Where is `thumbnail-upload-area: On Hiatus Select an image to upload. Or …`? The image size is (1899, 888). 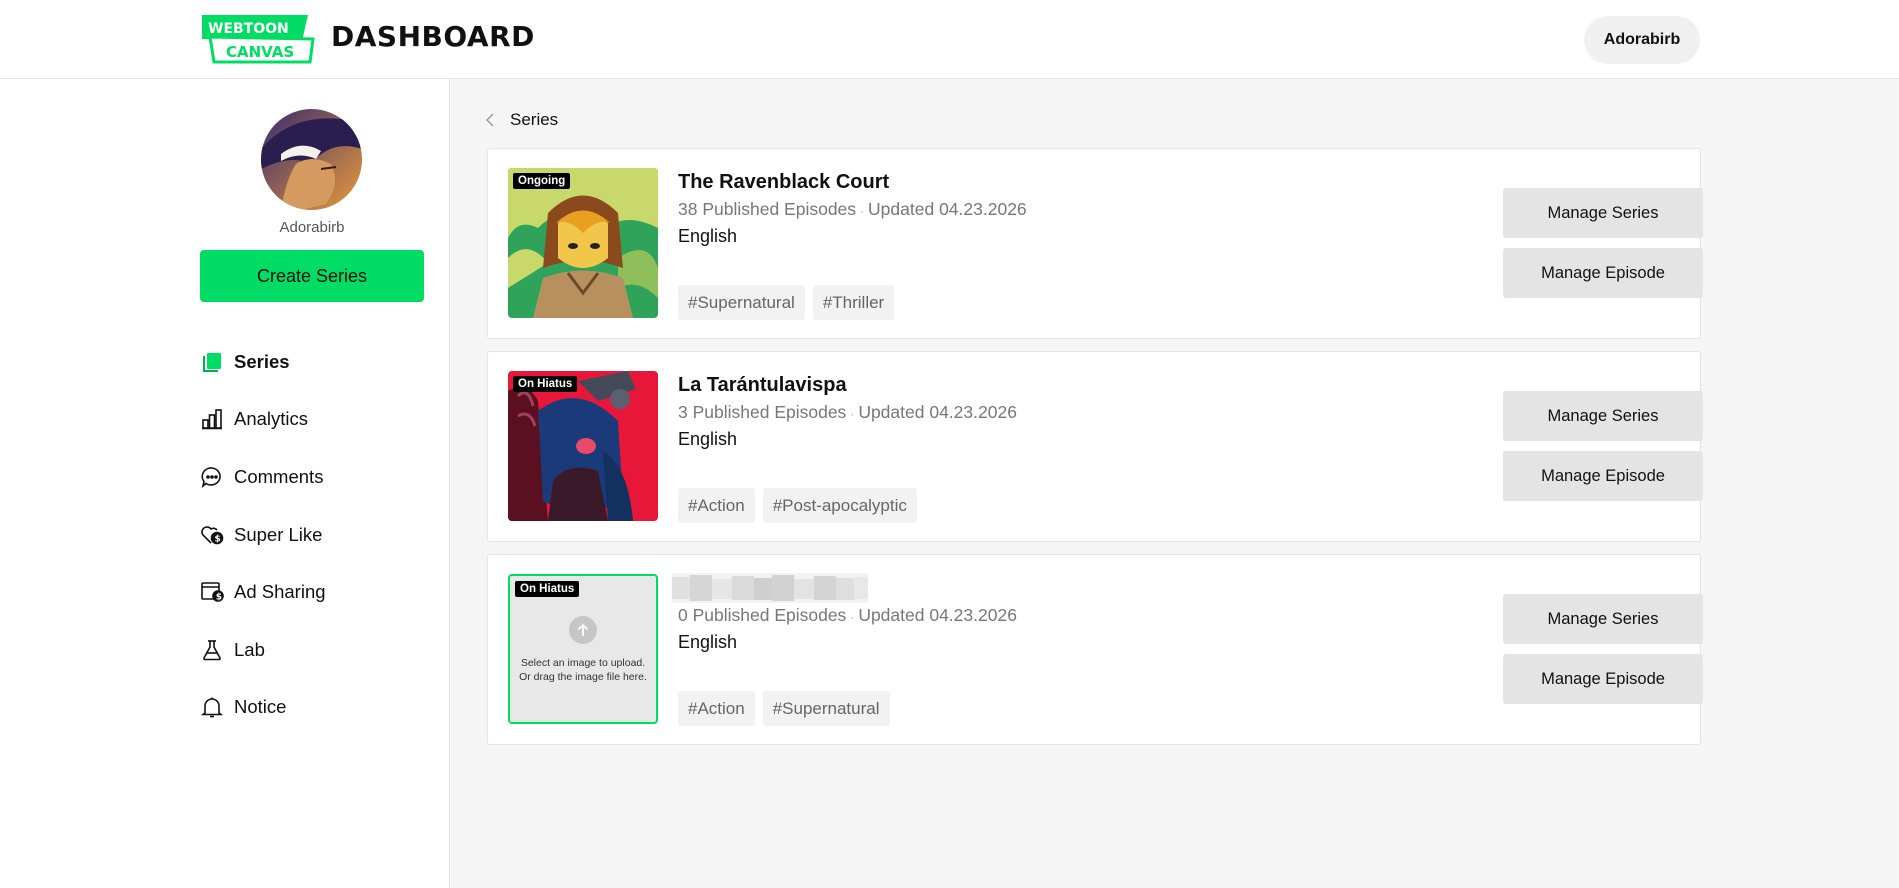
thumbnail-upload-area: On Hiatus Select an image to upload. Or … is located at coordinates (583, 649).